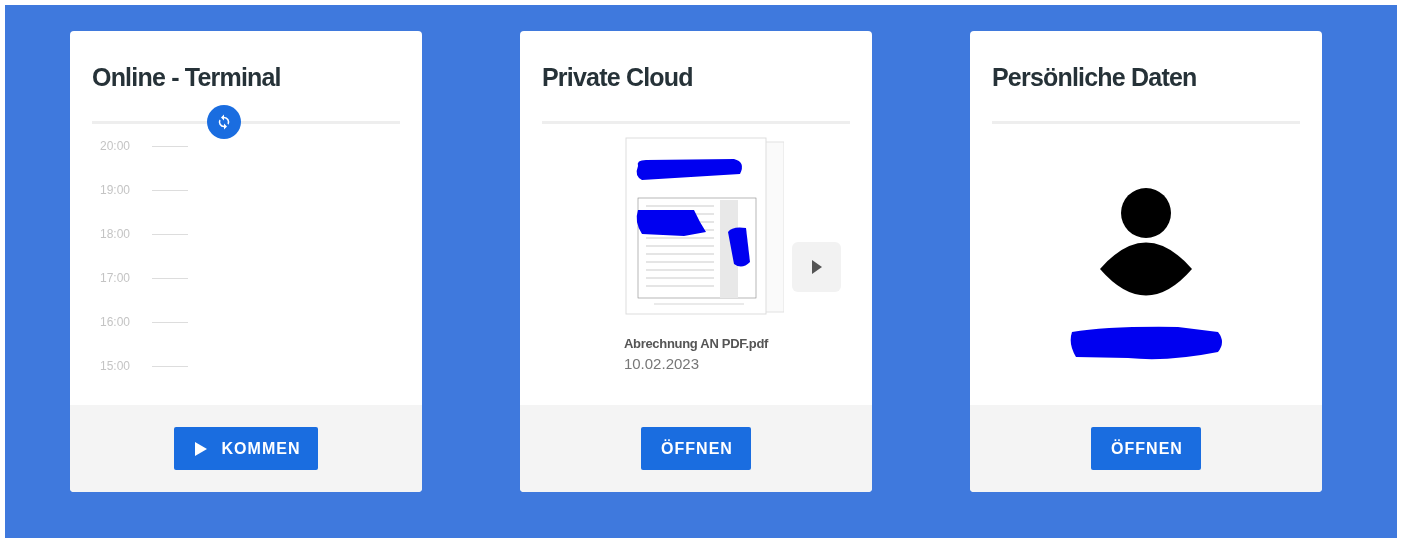  Describe the element at coordinates (1095, 77) in the screenshot. I see `card-title: Persönliche Daten` at that location.